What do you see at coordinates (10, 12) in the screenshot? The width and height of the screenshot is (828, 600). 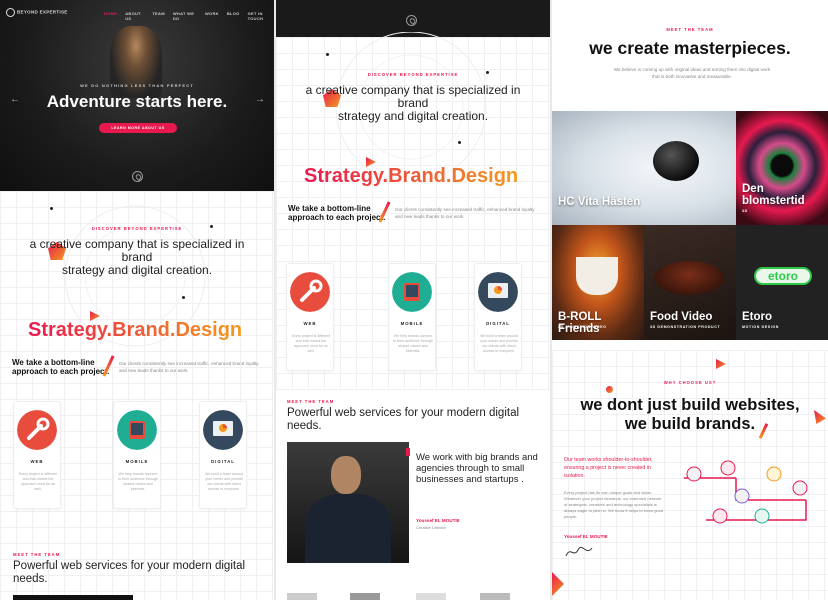 I see `logo-icon` at bounding box center [10, 12].